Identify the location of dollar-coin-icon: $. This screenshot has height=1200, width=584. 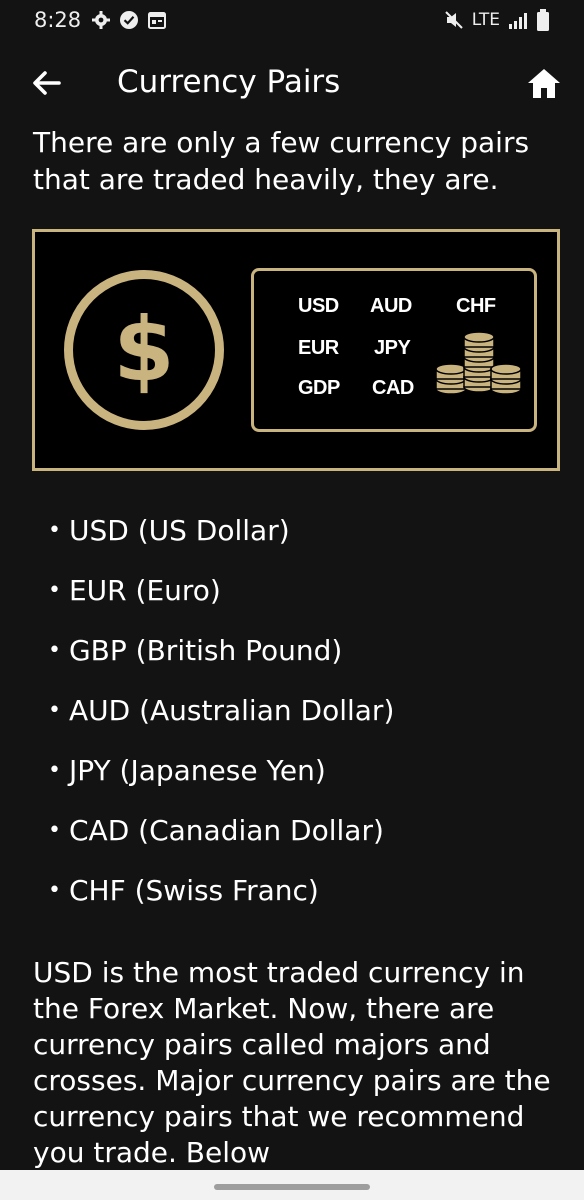
(144, 350).